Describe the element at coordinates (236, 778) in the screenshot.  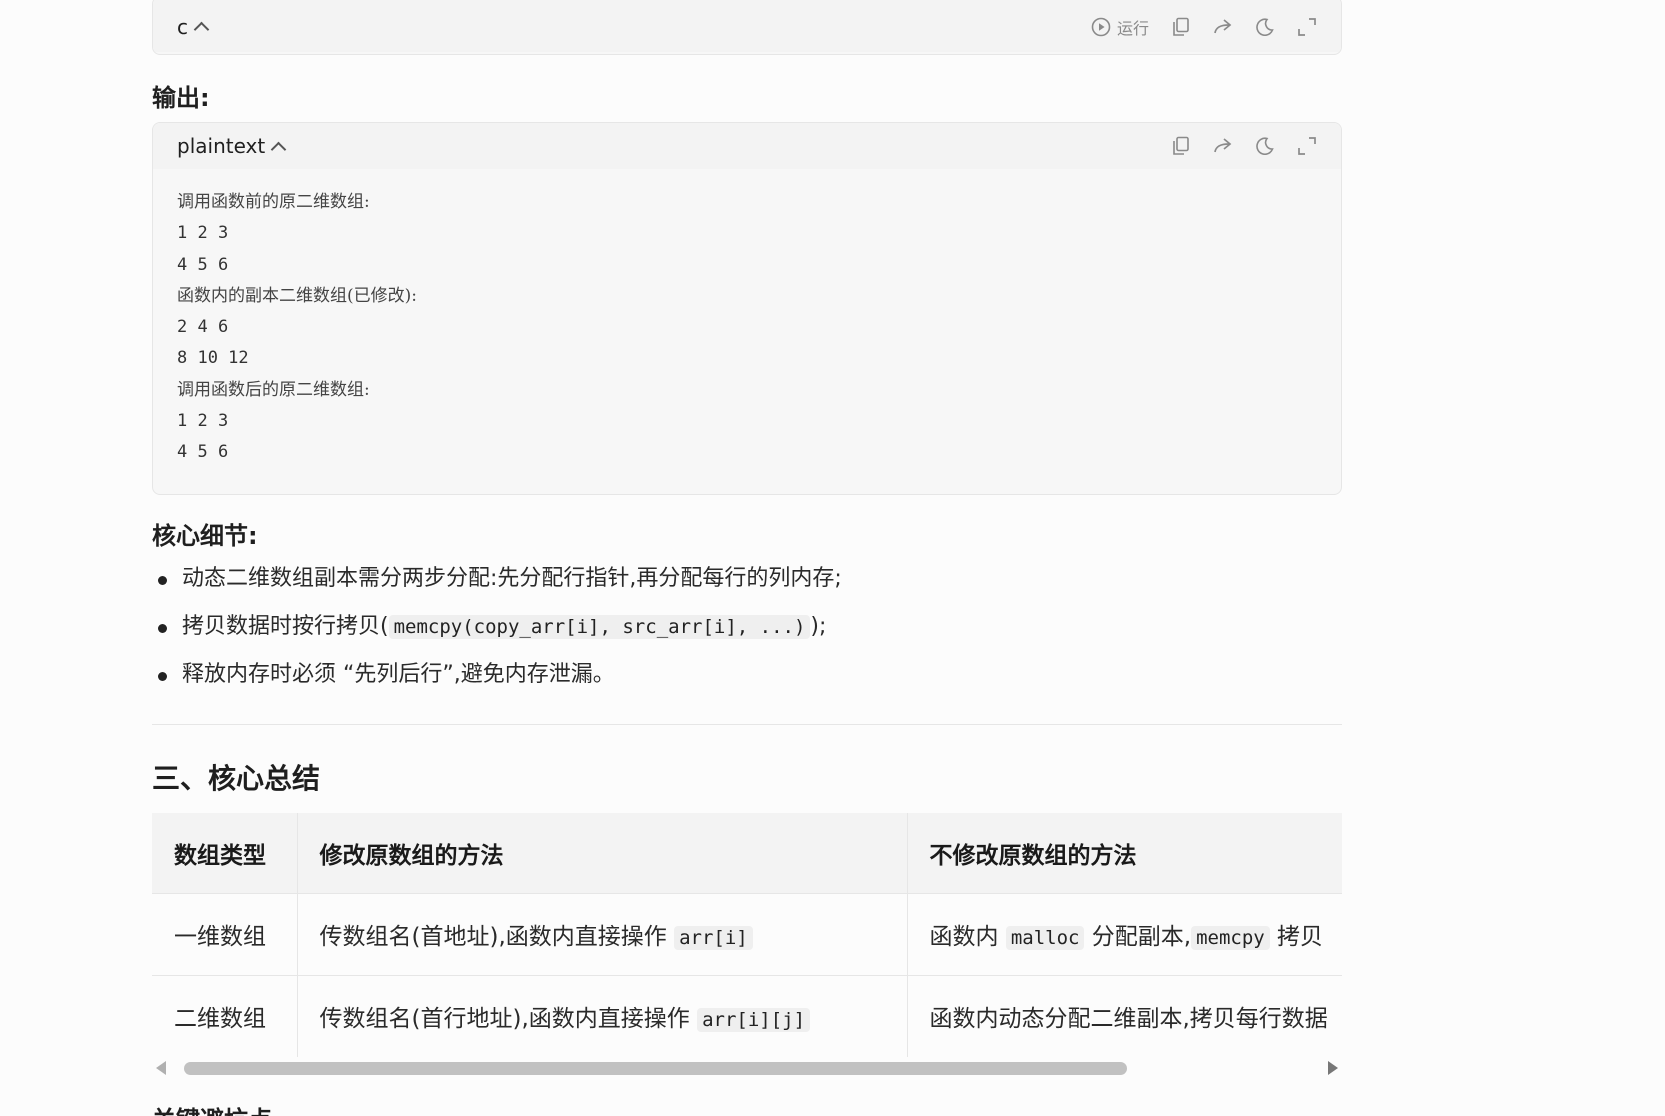
I see `summary-heading: 三、核心总结` at that location.